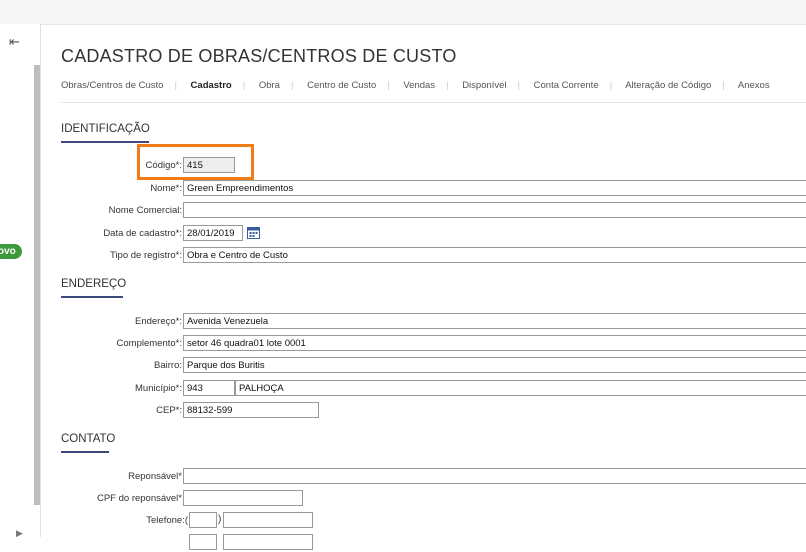  Describe the element at coordinates (209, 165) in the screenshot. I see `codigo-field: 415` at that location.